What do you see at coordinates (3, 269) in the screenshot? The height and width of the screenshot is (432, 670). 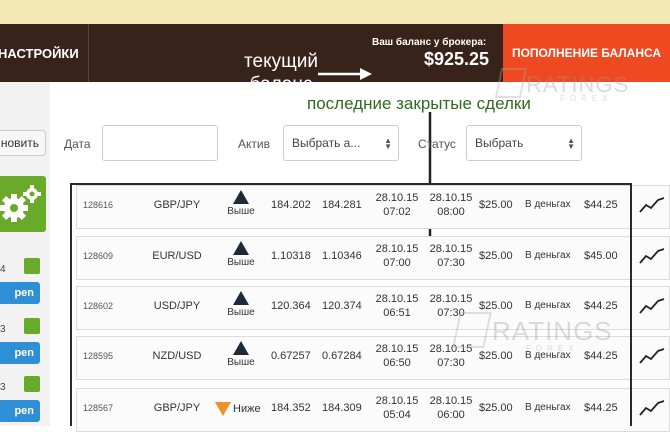 I see `side-card-count: 4` at bounding box center [3, 269].